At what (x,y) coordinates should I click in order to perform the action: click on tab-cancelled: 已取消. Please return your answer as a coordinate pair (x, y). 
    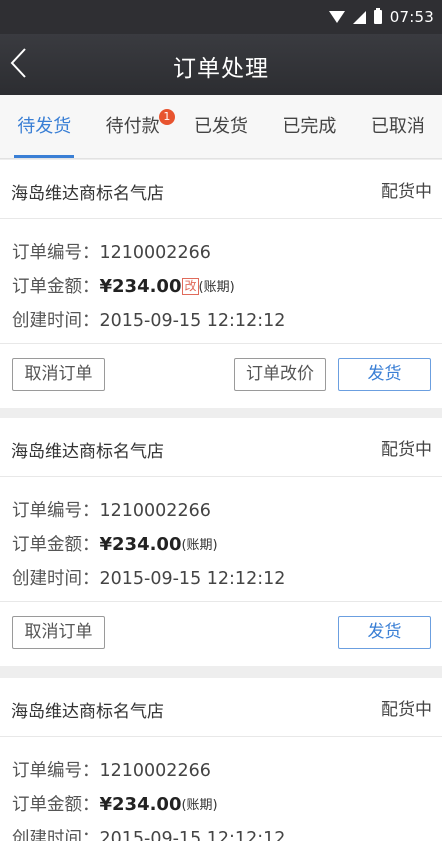
    Looking at the image, I should click on (398, 126).